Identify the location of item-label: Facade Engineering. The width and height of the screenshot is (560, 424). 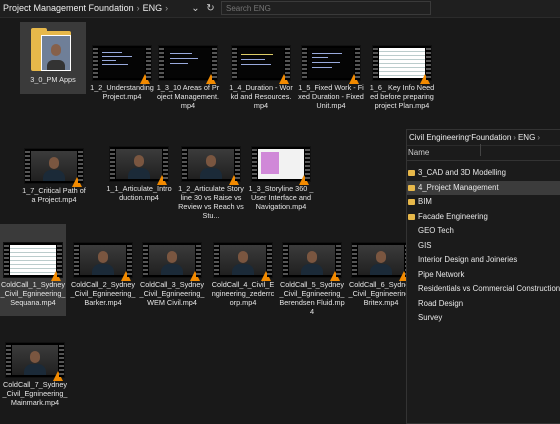
(453, 216).